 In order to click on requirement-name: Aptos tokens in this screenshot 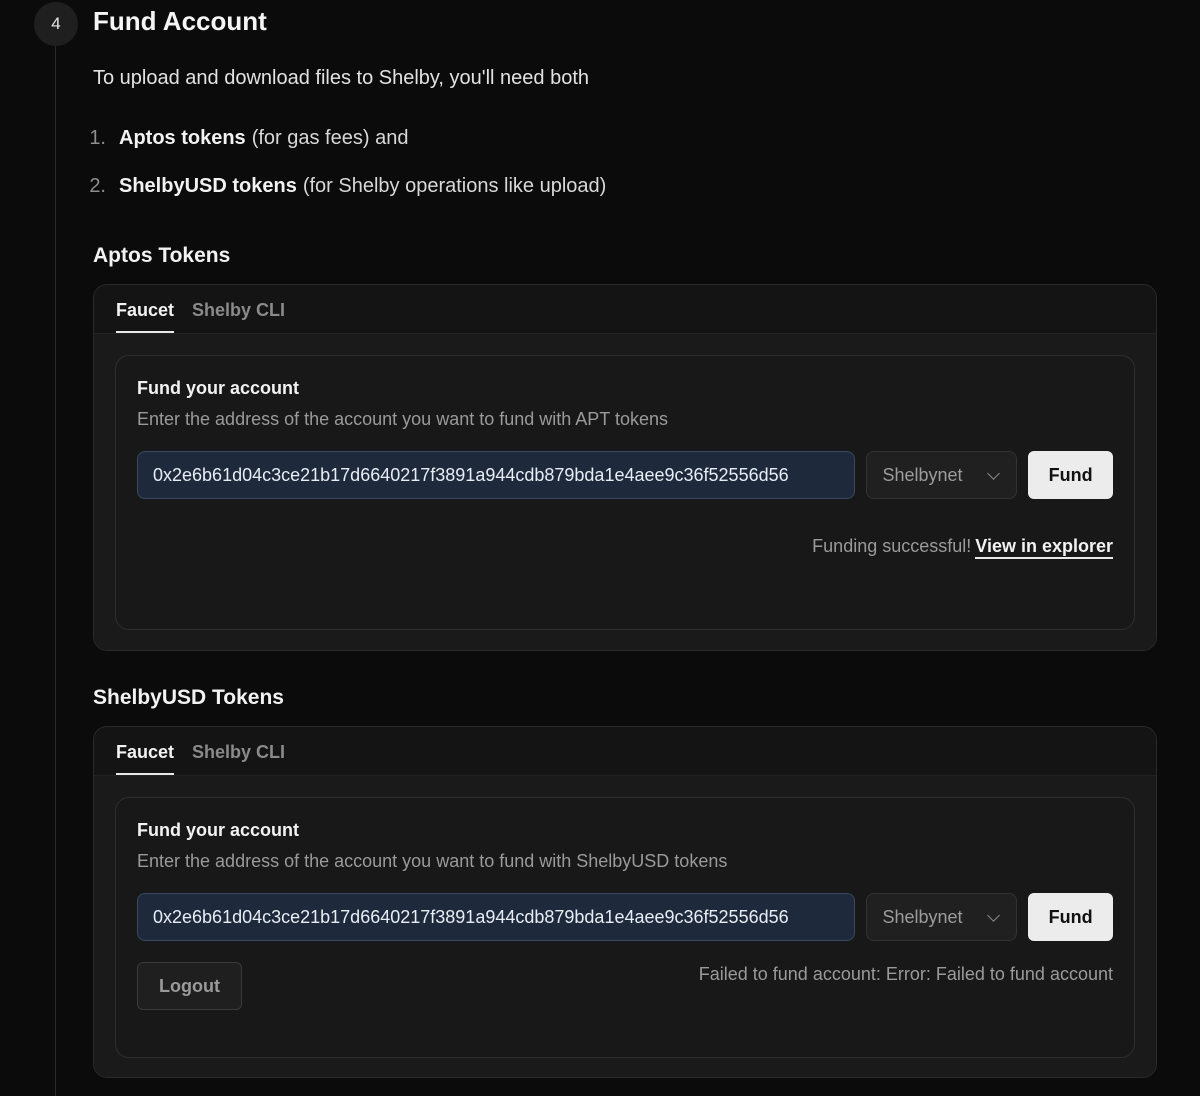, I will do `click(182, 138)`.